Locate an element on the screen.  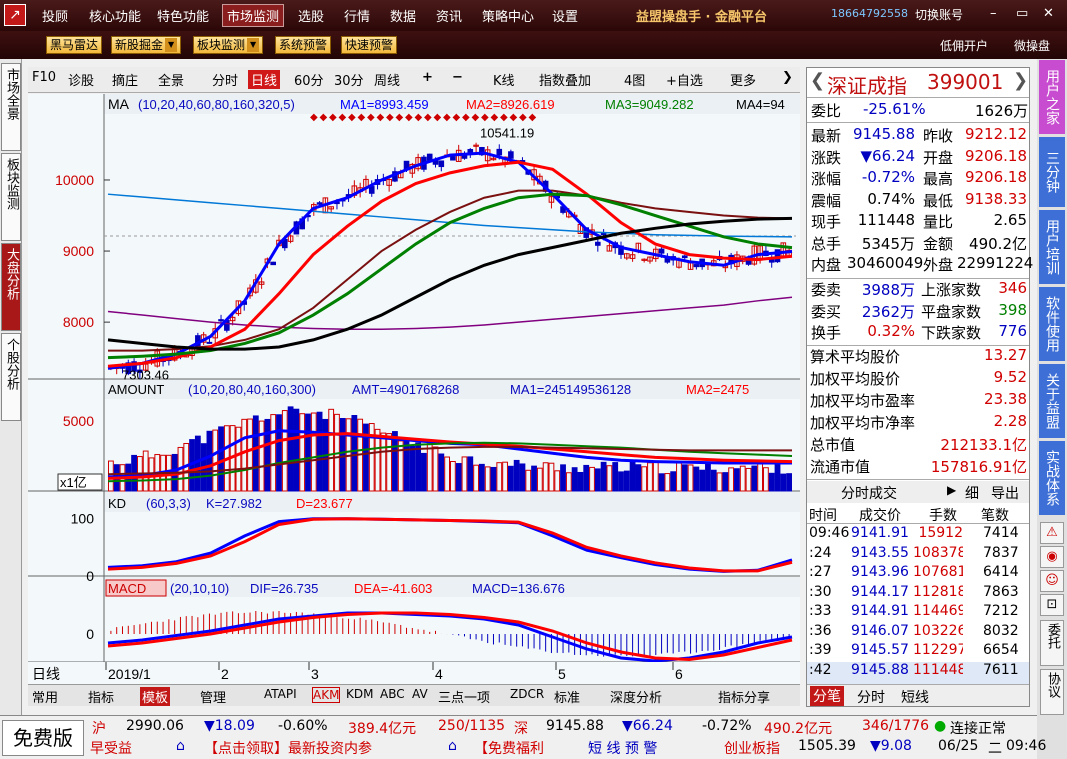
tab-trades: 分笔 is located at coordinates (827, 696).